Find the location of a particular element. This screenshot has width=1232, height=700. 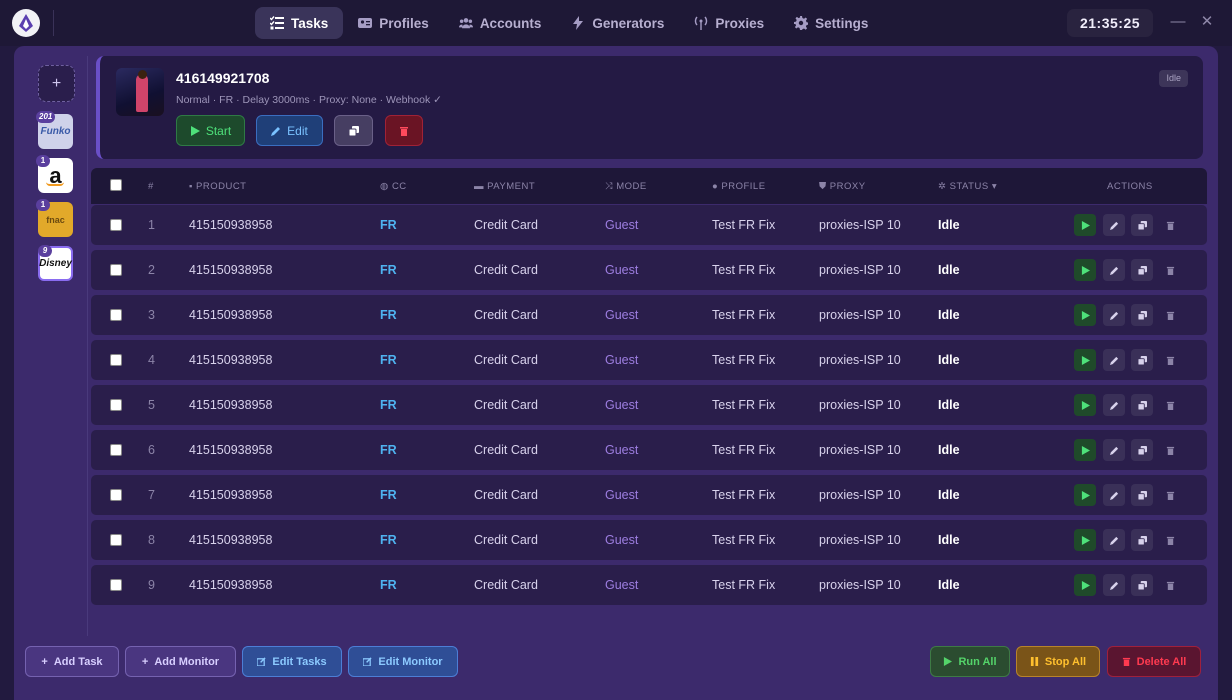

add-task-button: + Add Task is located at coordinates (72, 661).